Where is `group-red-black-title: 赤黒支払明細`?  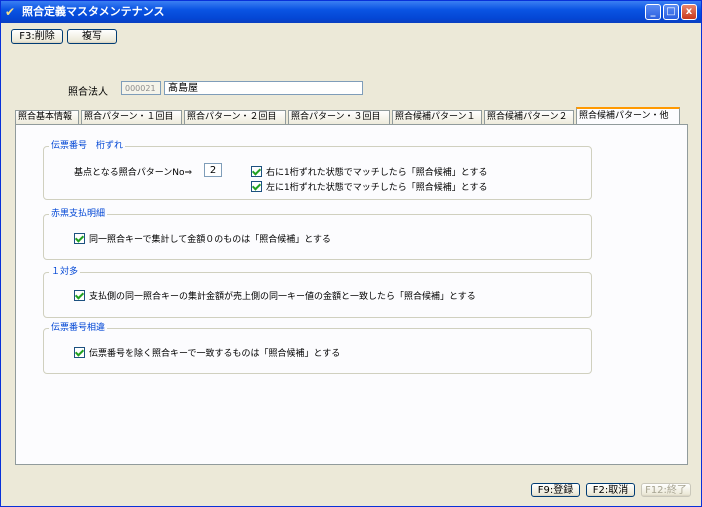 group-red-black-title: 赤黒支払明細 is located at coordinates (78, 214).